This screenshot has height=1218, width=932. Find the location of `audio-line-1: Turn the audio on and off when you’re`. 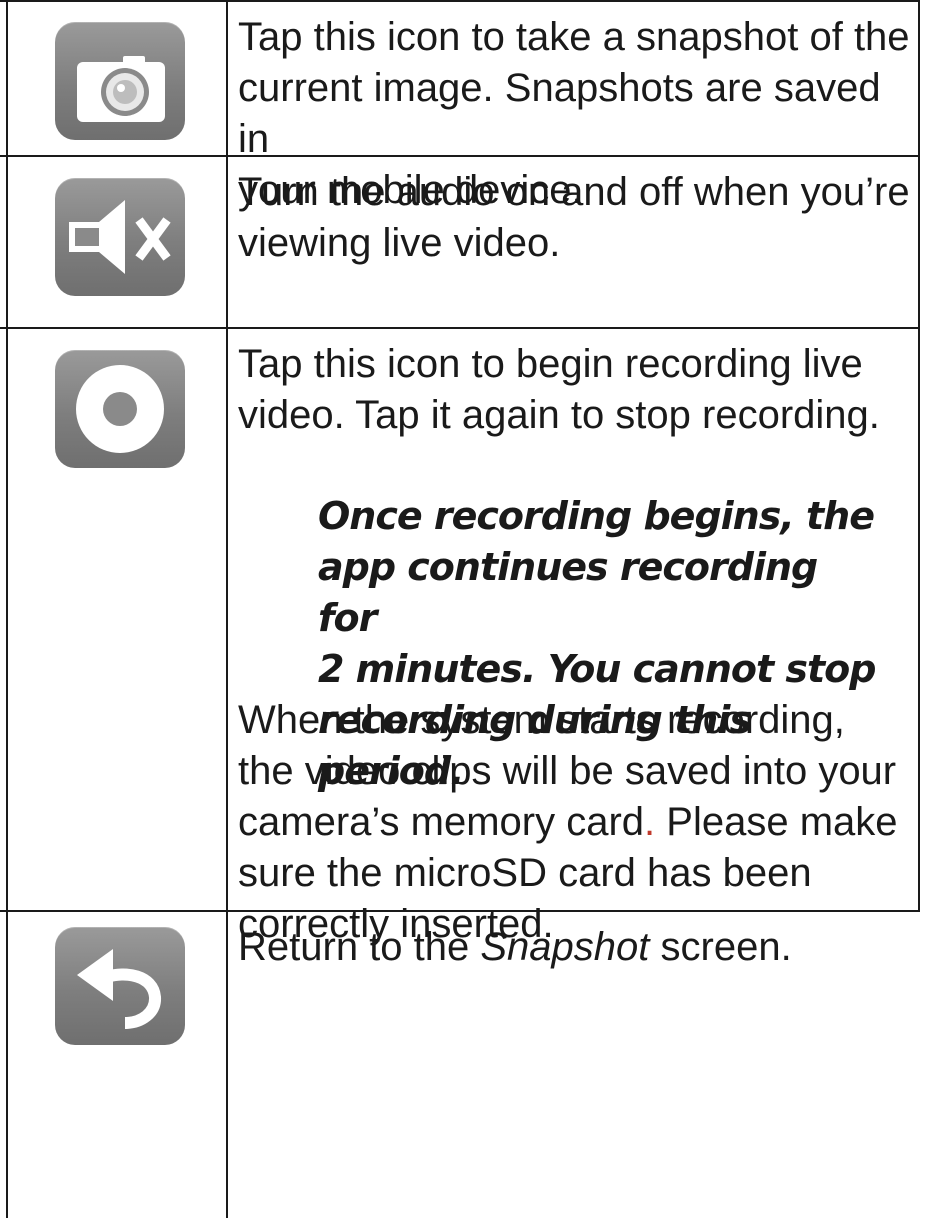

audio-line-1: Turn the audio on and off when you’re is located at coordinates (574, 192).